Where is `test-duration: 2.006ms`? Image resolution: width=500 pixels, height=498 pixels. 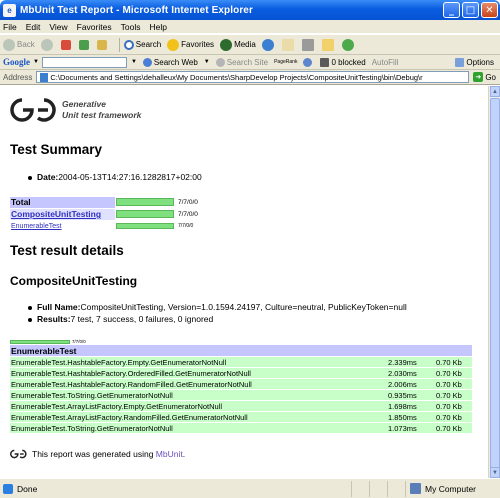
test-duration: 2.006ms is located at coordinates (402, 384).